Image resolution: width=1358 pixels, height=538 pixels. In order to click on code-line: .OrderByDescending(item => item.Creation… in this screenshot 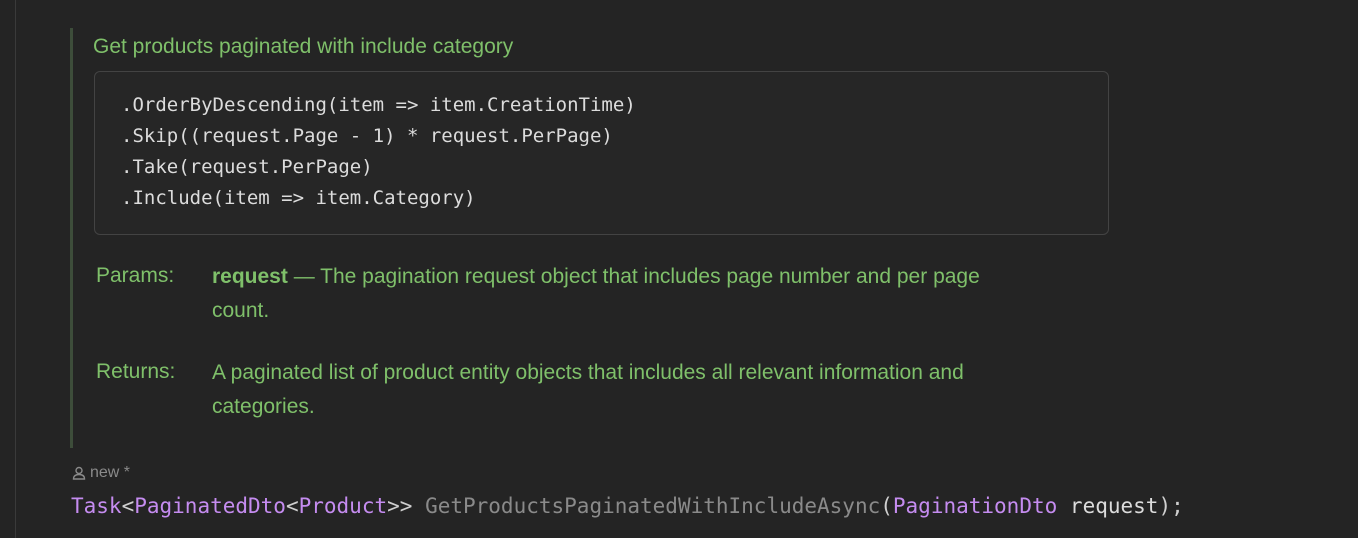, I will do `click(378, 105)`.